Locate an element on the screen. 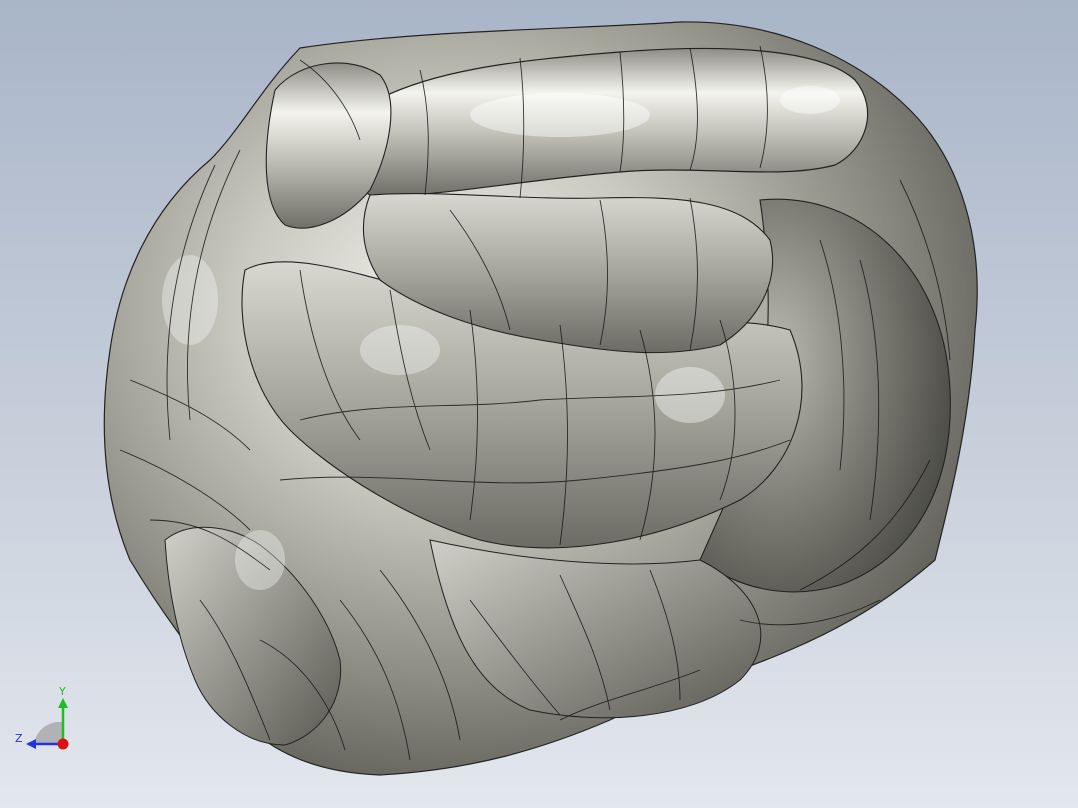  z-axis-label: Z is located at coordinates (19, 738).